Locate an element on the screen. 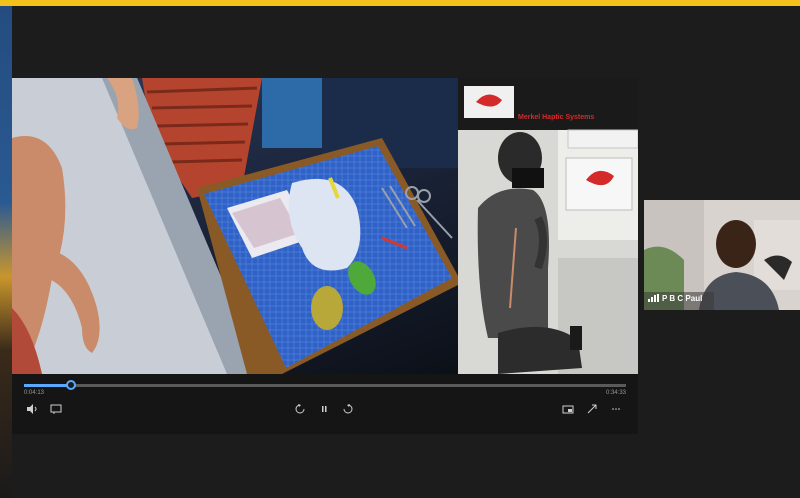 The height and width of the screenshot is (498, 800). skip-forward-button is located at coordinates (348, 409).